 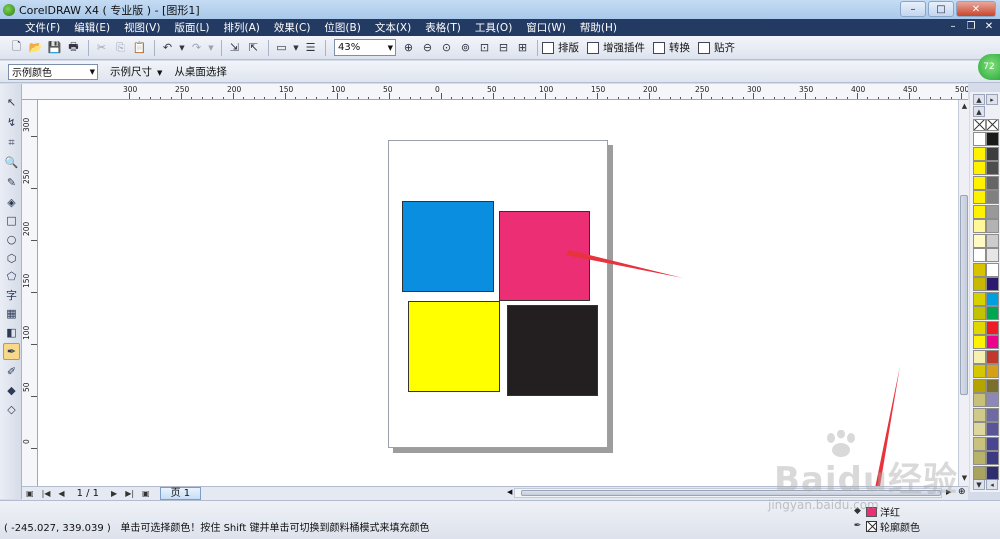 I want to click on page-options-icon: ▣, so click(x=30, y=493).